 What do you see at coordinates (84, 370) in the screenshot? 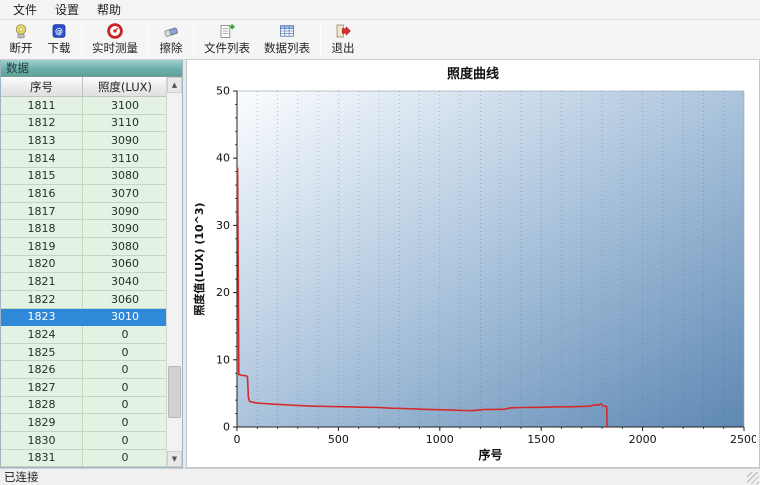
I see `table-row: 1826 0` at bounding box center [84, 370].